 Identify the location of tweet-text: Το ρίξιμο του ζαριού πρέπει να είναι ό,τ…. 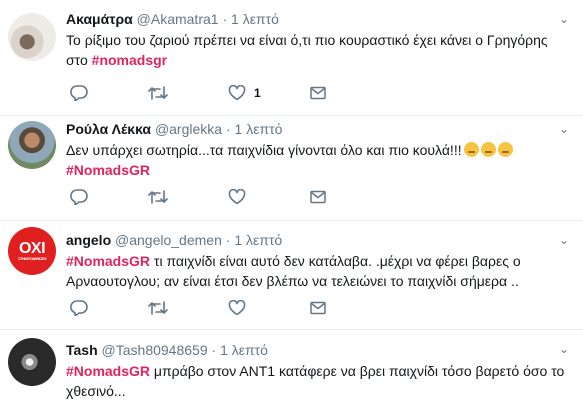
(316, 50).